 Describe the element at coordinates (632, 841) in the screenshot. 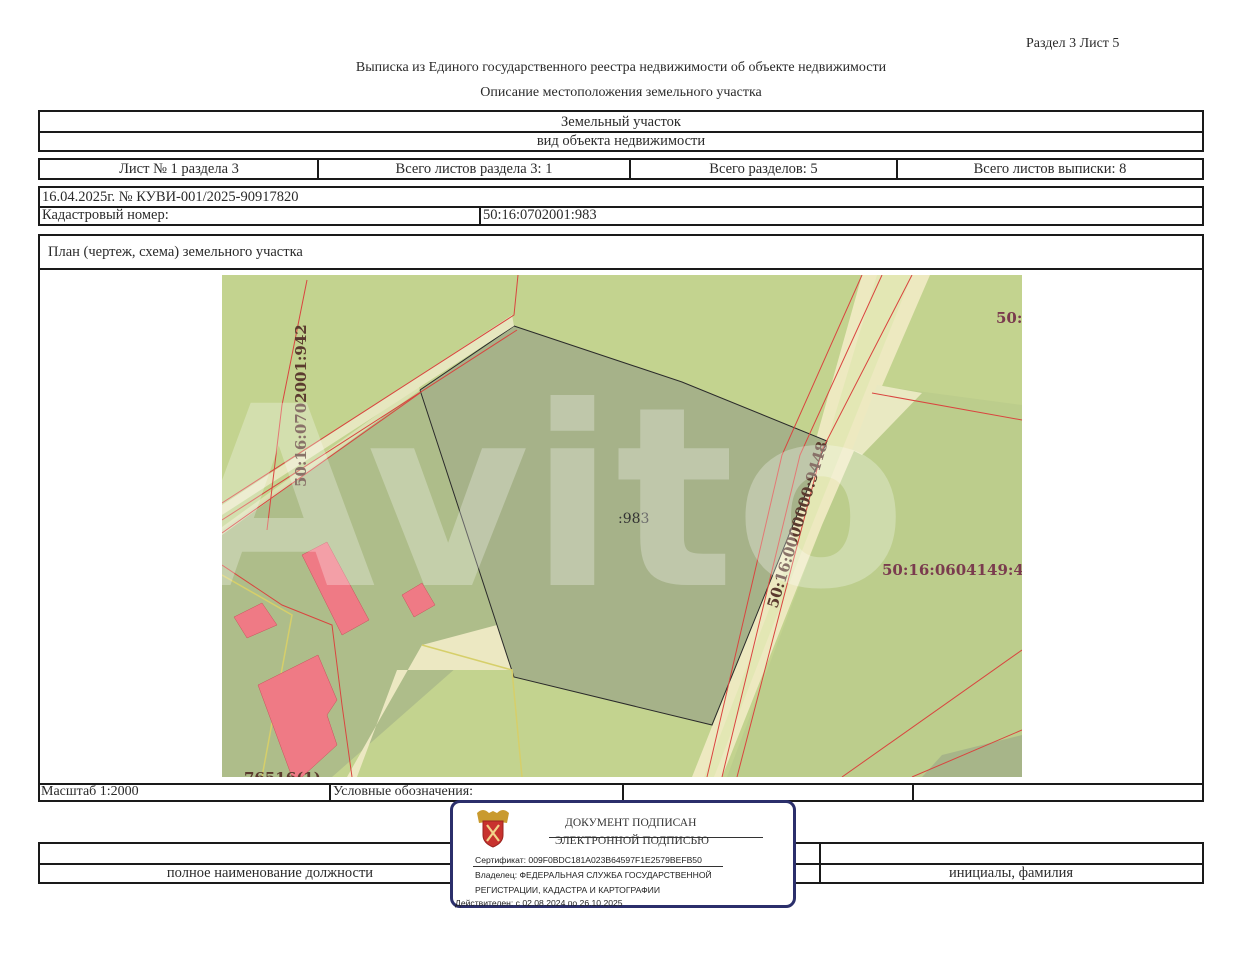

I see `stamp-line-2: ЭЛЕКТРОННОЙ ПОДПИСЬЮ` at that location.